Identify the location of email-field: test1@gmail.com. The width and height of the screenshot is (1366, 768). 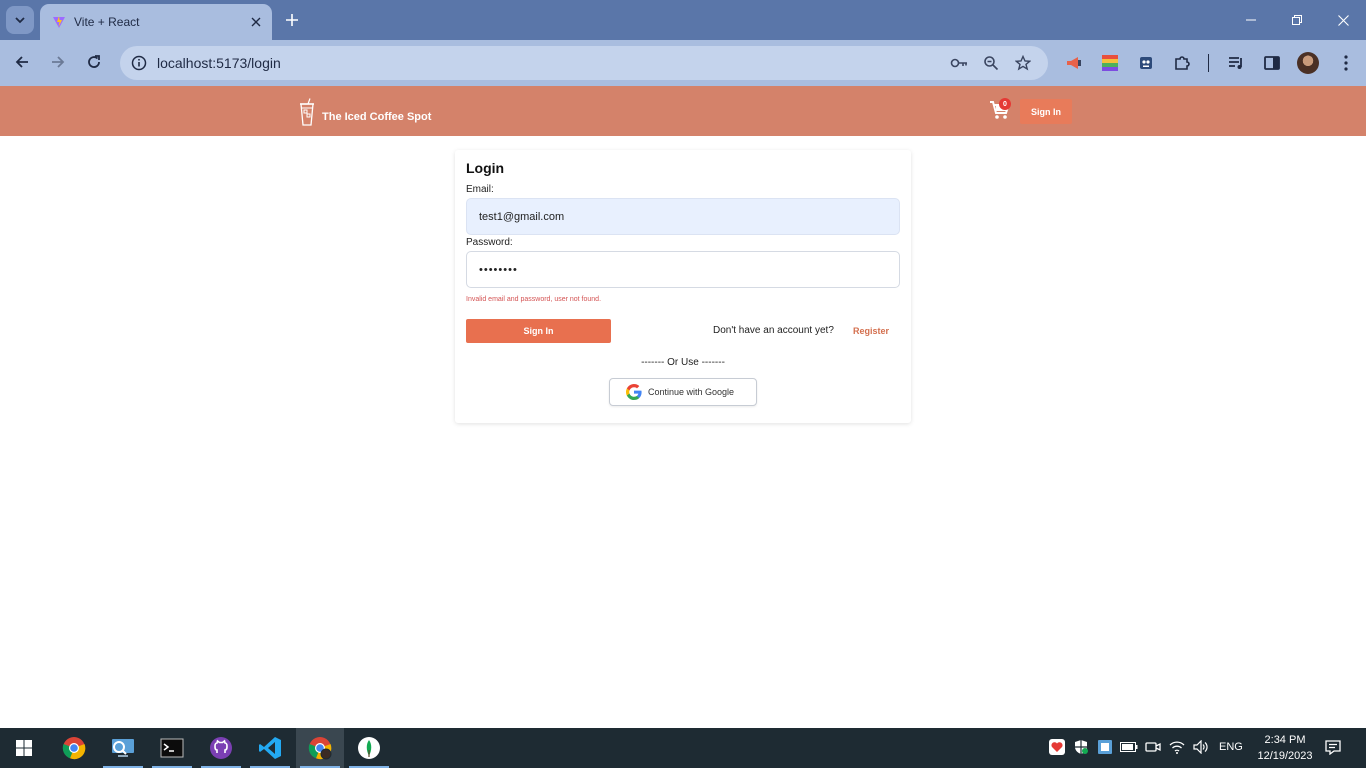
(683, 216).